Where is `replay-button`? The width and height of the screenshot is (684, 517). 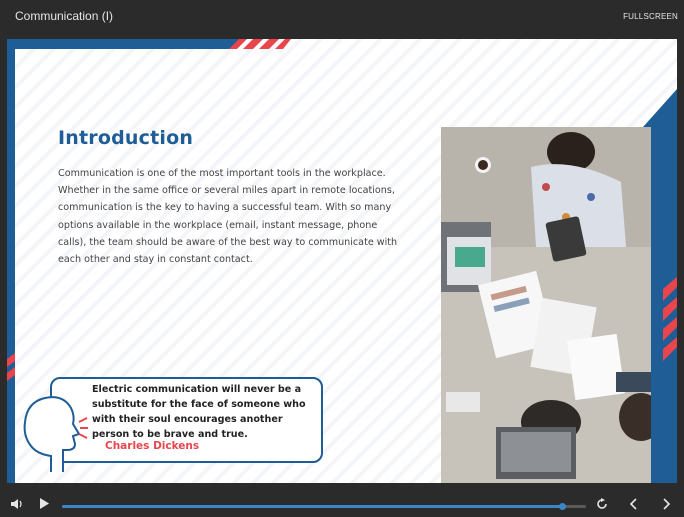 replay-button is located at coordinates (602, 503).